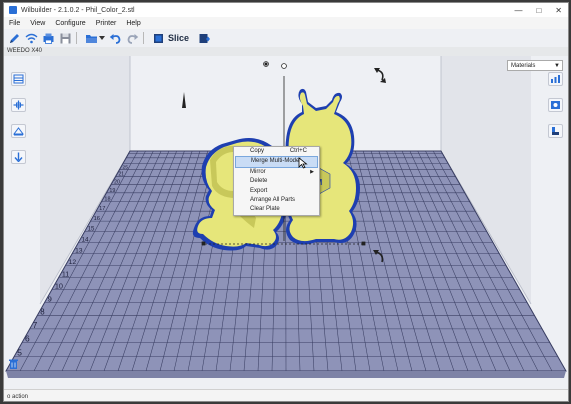  I want to click on app-icon, so click(13, 10).